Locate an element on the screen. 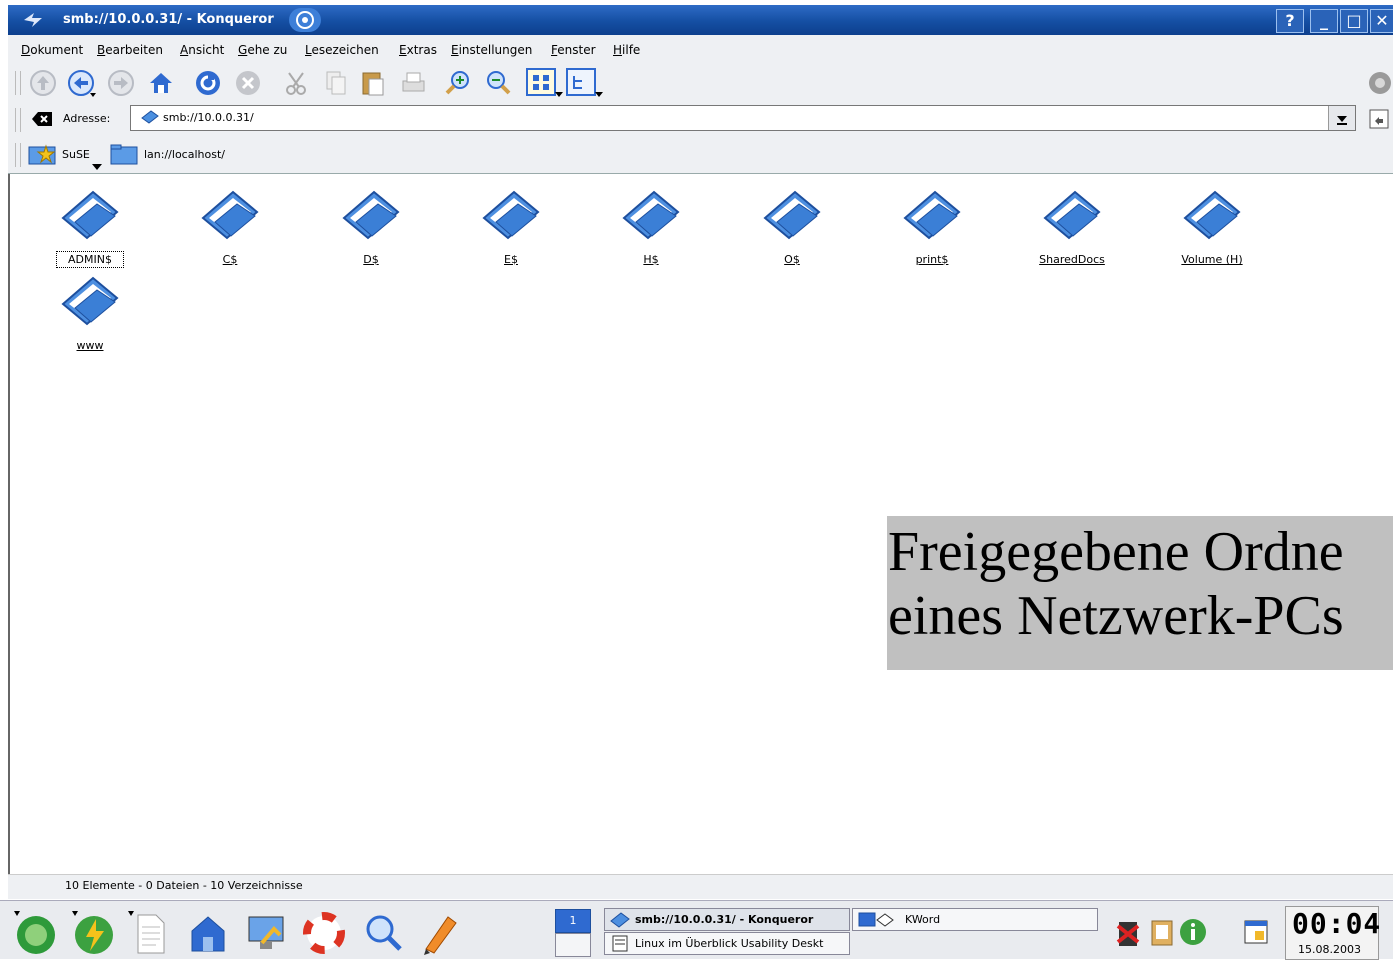 This screenshot has width=1393, height=960. folder-item: D$ is located at coordinates (371, 227).